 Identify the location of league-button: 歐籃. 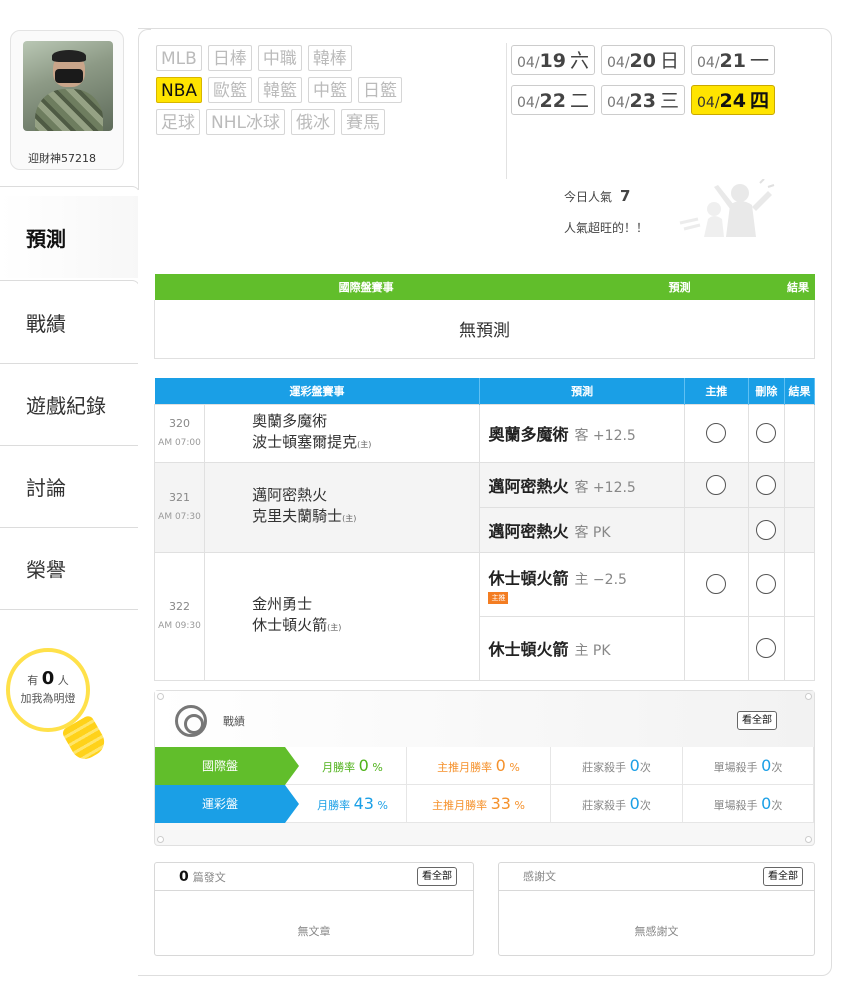
(230, 90).